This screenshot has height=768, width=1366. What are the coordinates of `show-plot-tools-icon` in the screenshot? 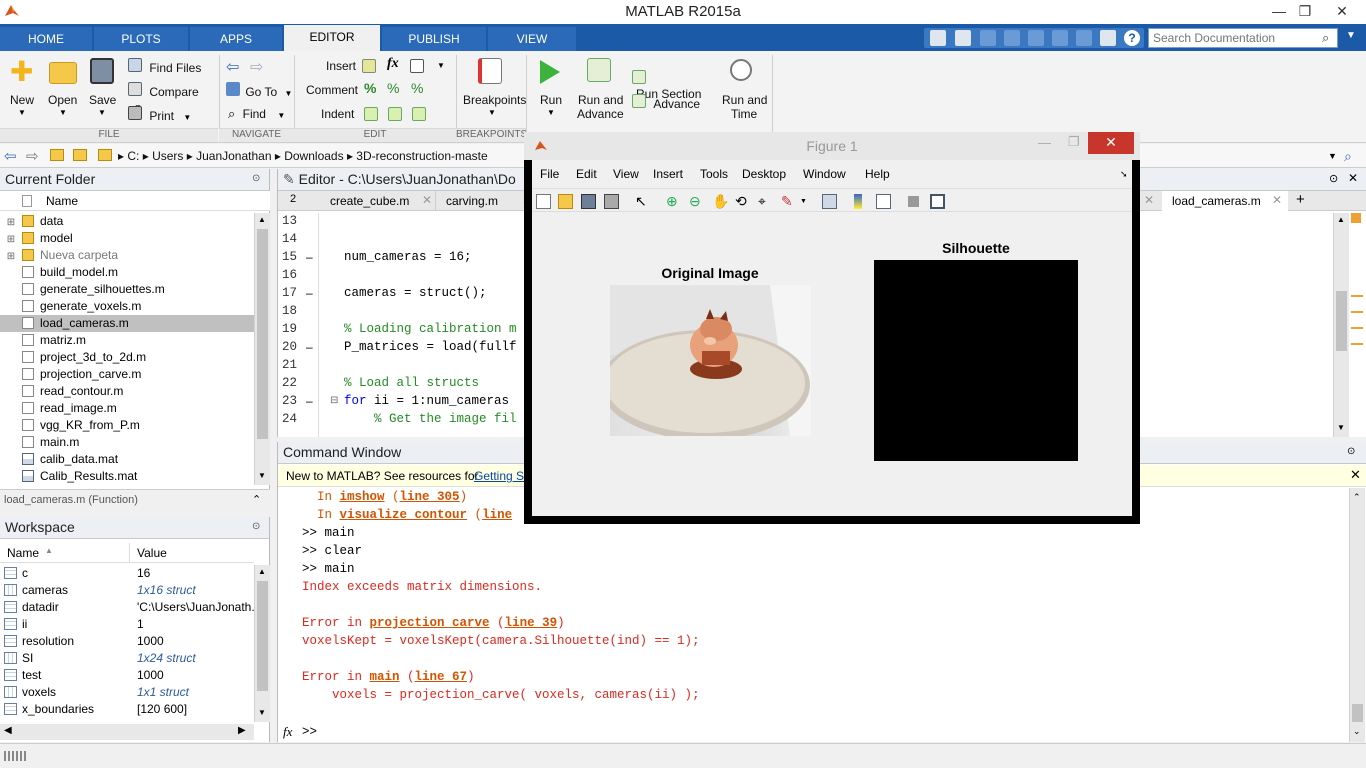 It's located at (937, 201).